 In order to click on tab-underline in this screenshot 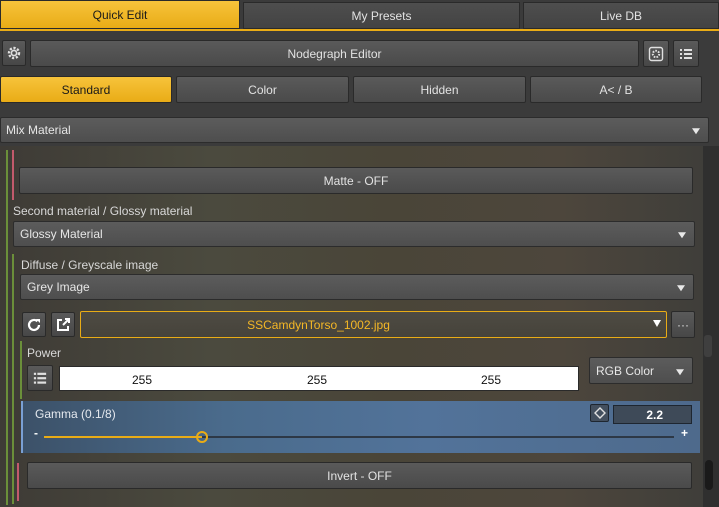, I will do `click(359, 30)`.